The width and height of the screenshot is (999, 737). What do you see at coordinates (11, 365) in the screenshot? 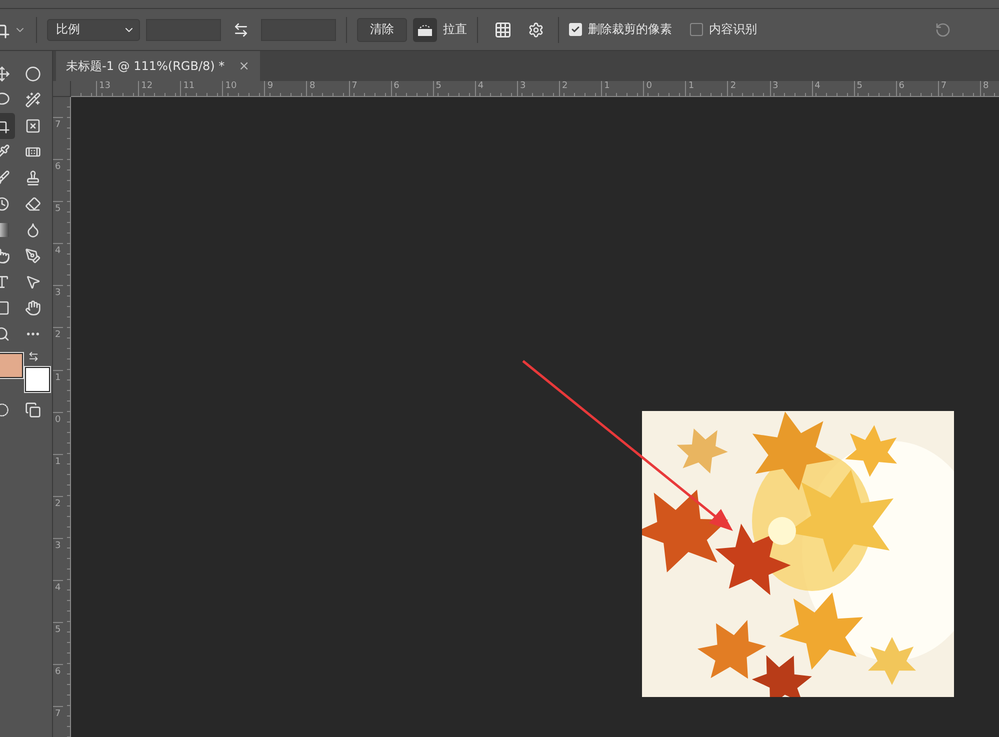
I see `foreground-swatch` at bounding box center [11, 365].